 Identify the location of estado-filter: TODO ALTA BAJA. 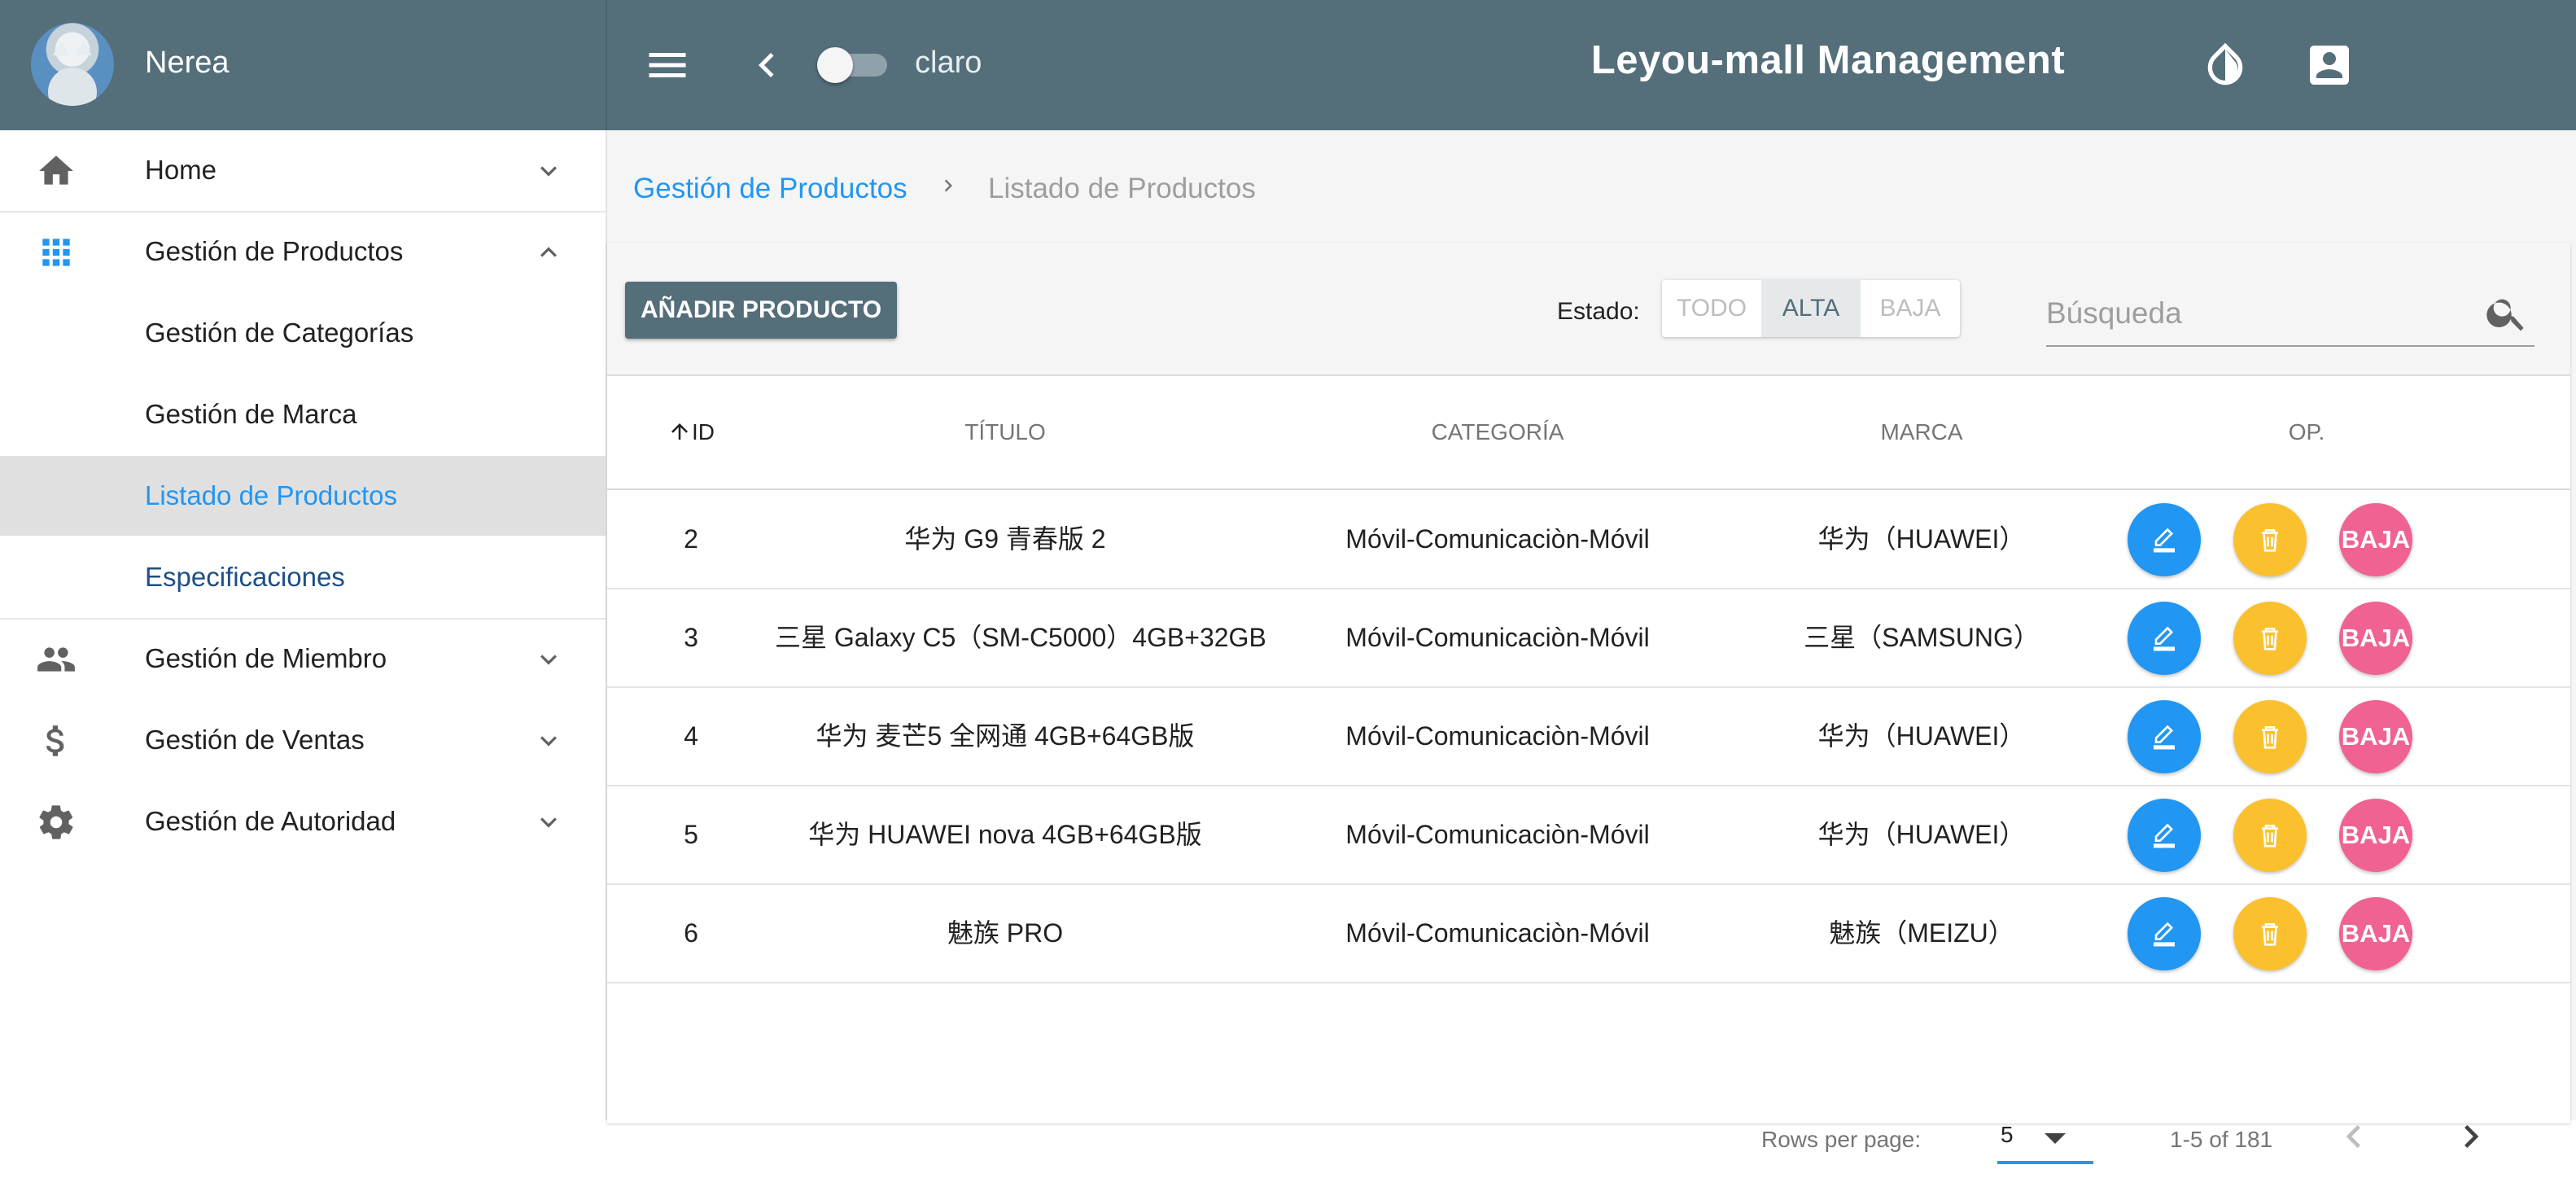
(1811, 308).